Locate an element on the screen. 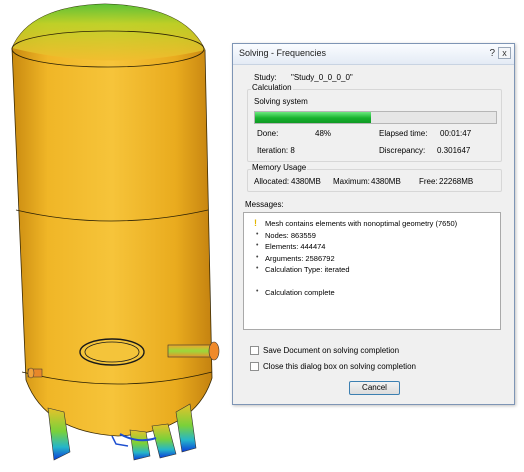  list-item: • Nodes: 863559 is located at coordinates (372, 237).